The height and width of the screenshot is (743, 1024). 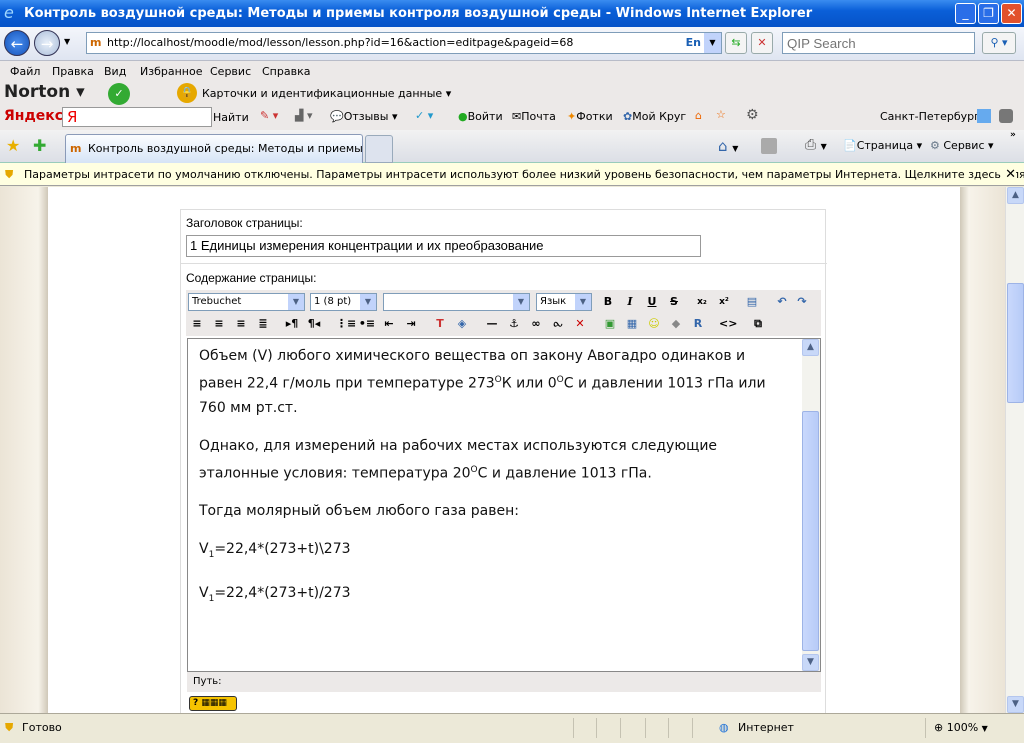 I want to click on signal-icon: ▟ ▾, so click(x=303, y=115).